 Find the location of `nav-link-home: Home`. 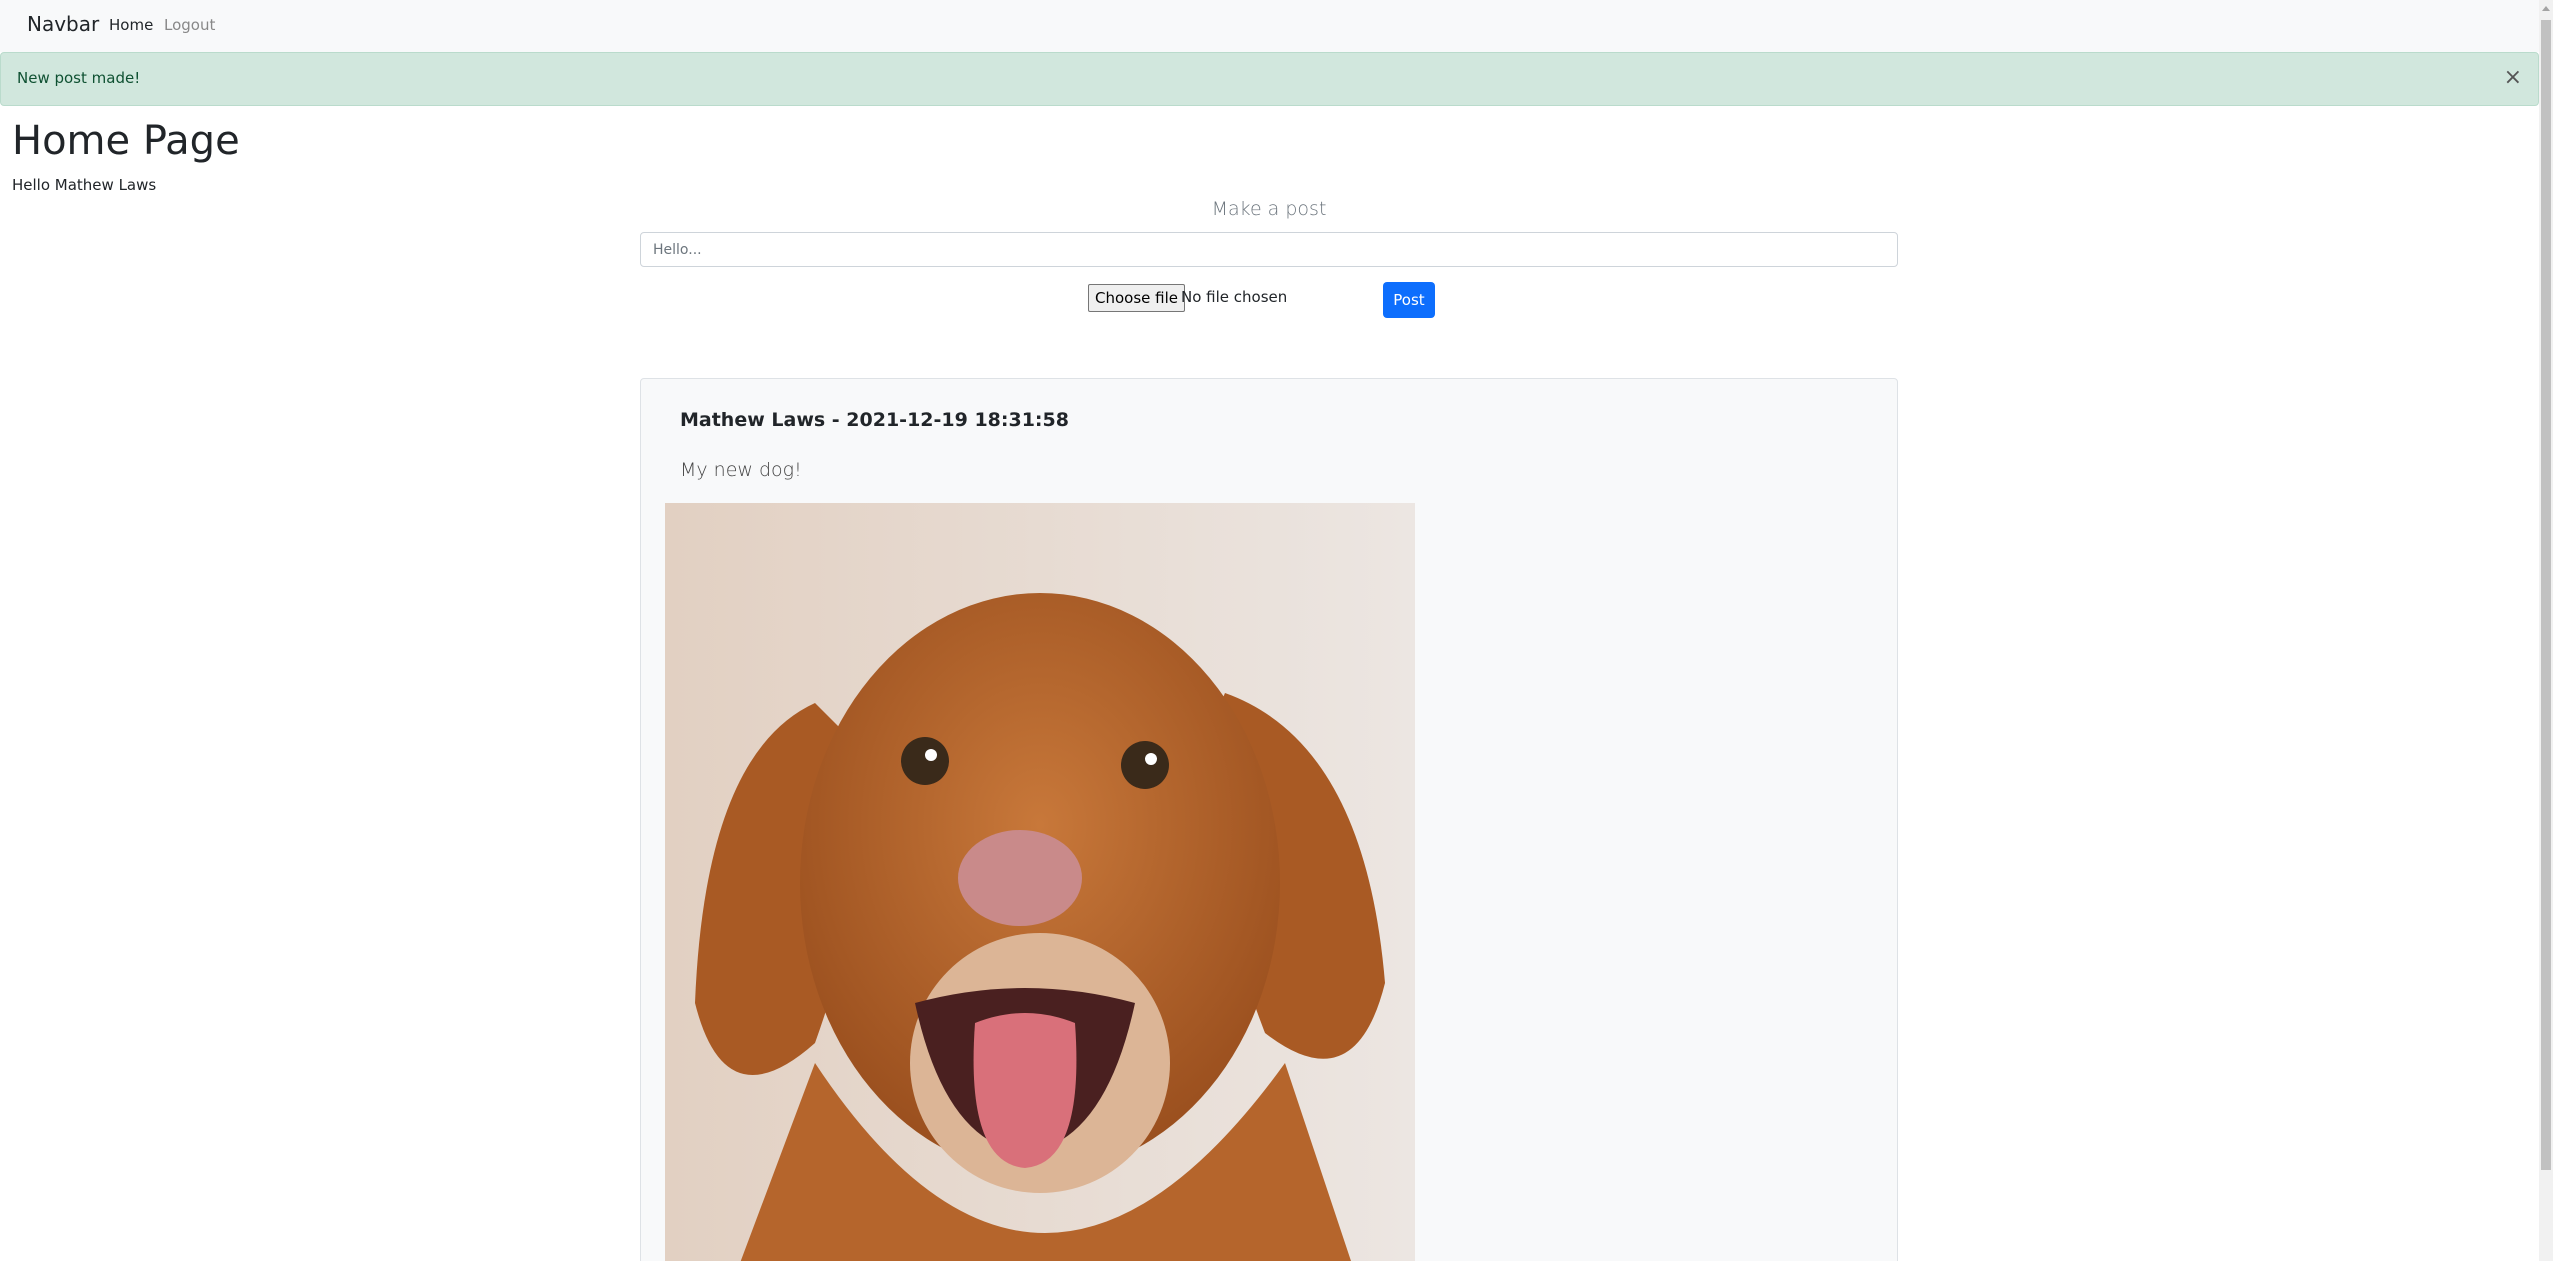

nav-link-home: Home is located at coordinates (131, 25).